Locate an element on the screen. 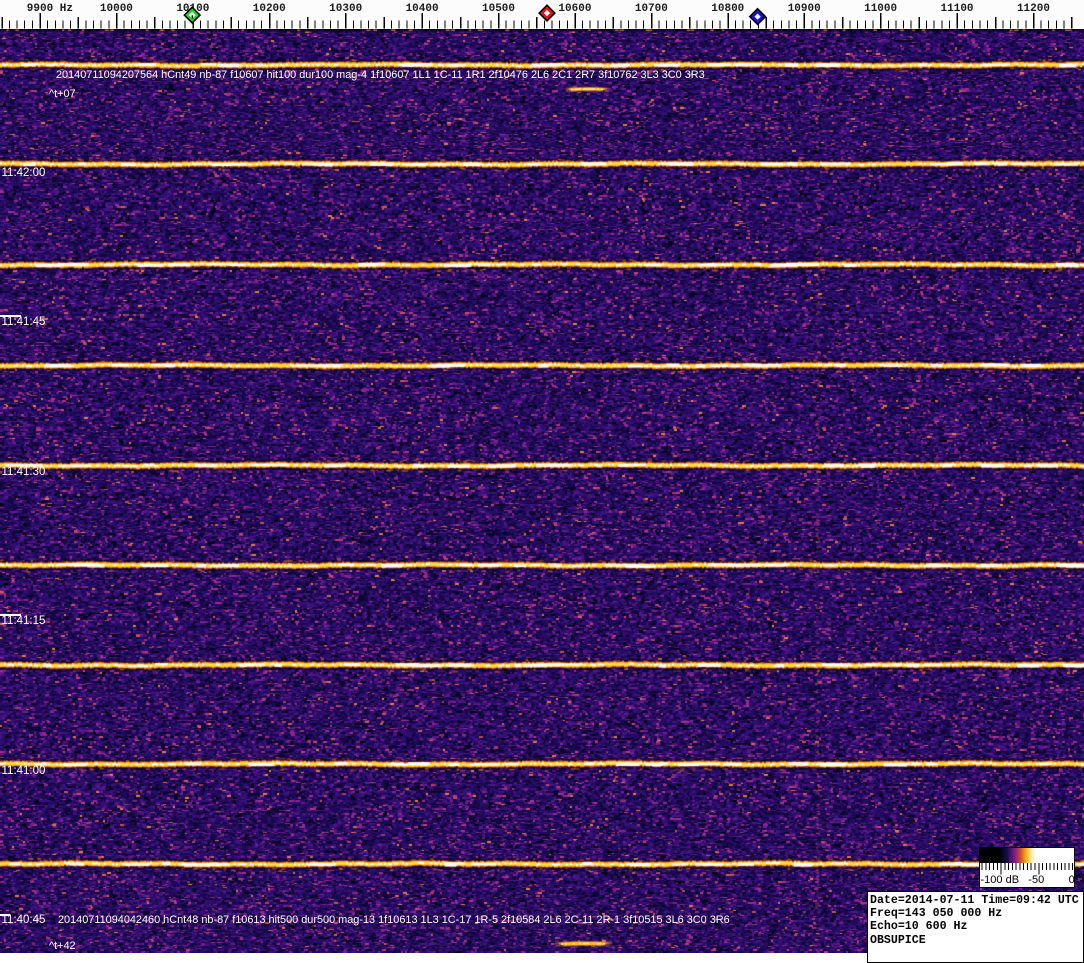 The width and height of the screenshot is (1084, 963). svg-text: 11100 is located at coordinates (957, 9).